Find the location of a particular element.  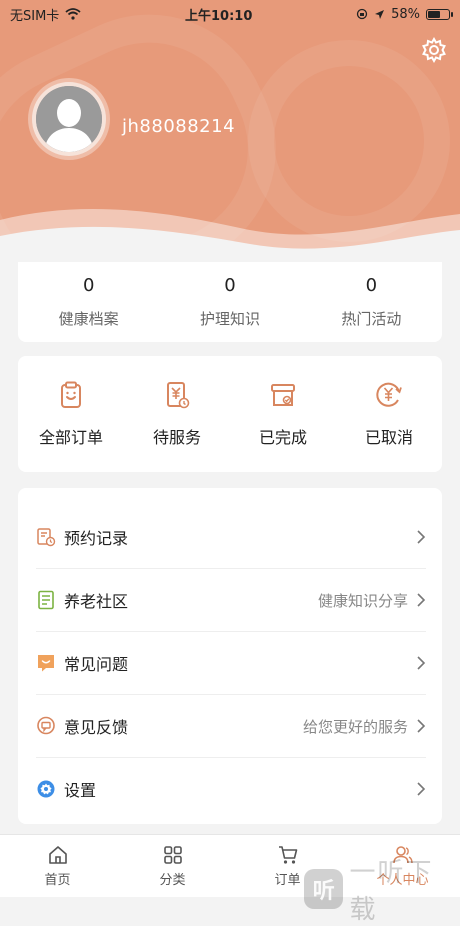

order-pending-button: 待服务 is located at coordinates (177, 414).